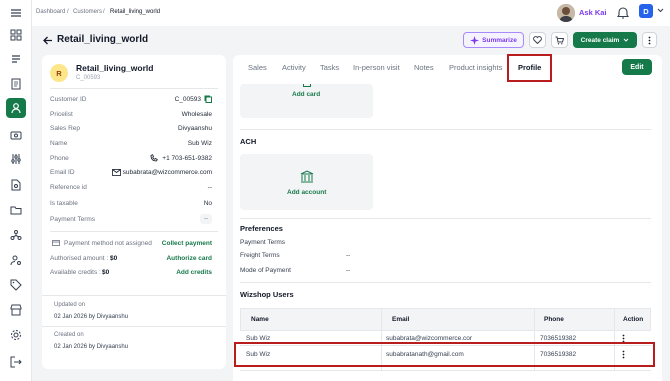 This screenshot has height=381, width=670. I want to click on pref-label-freight-terms: Freight Terms, so click(260, 255).